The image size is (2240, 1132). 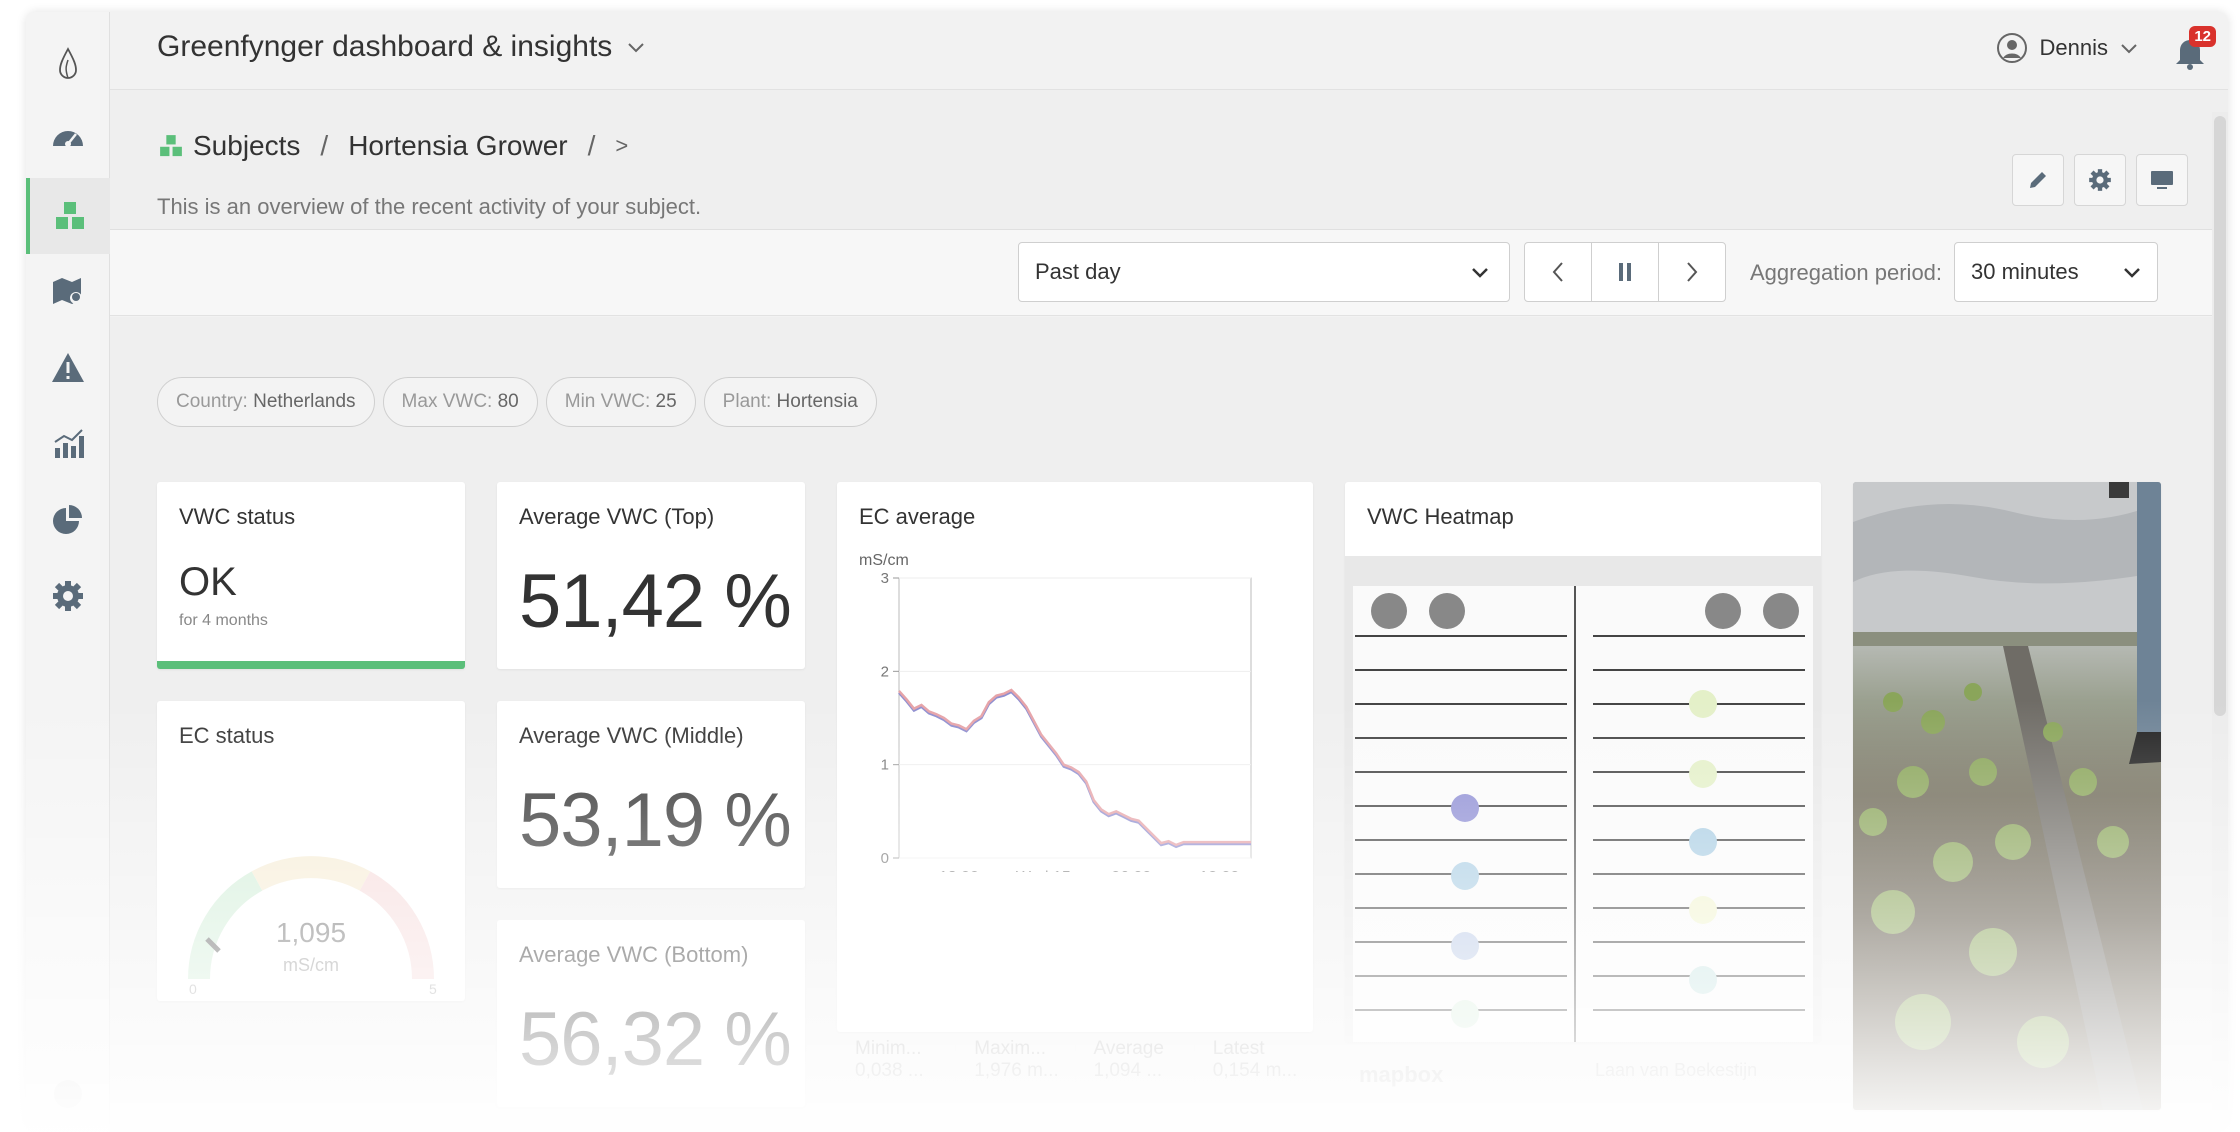 What do you see at coordinates (246, 146) in the screenshot?
I see `breadcrumb-subjects: Subjects` at bounding box center [246, 146].